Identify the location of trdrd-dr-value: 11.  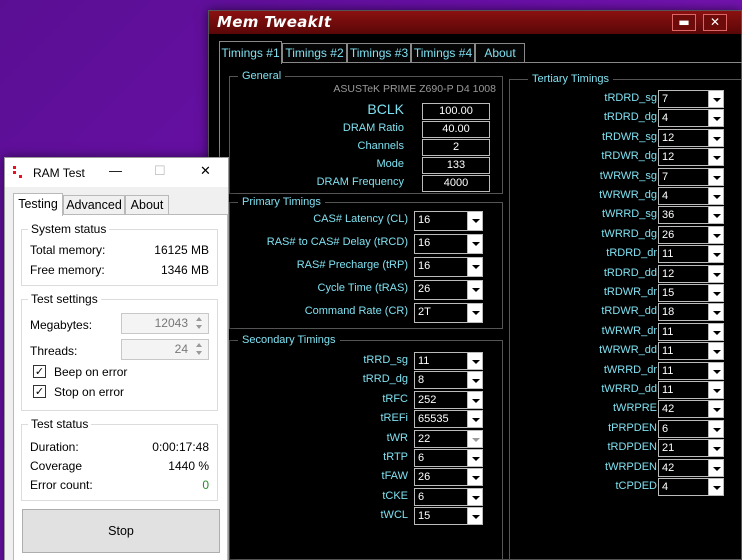
(668, 254).